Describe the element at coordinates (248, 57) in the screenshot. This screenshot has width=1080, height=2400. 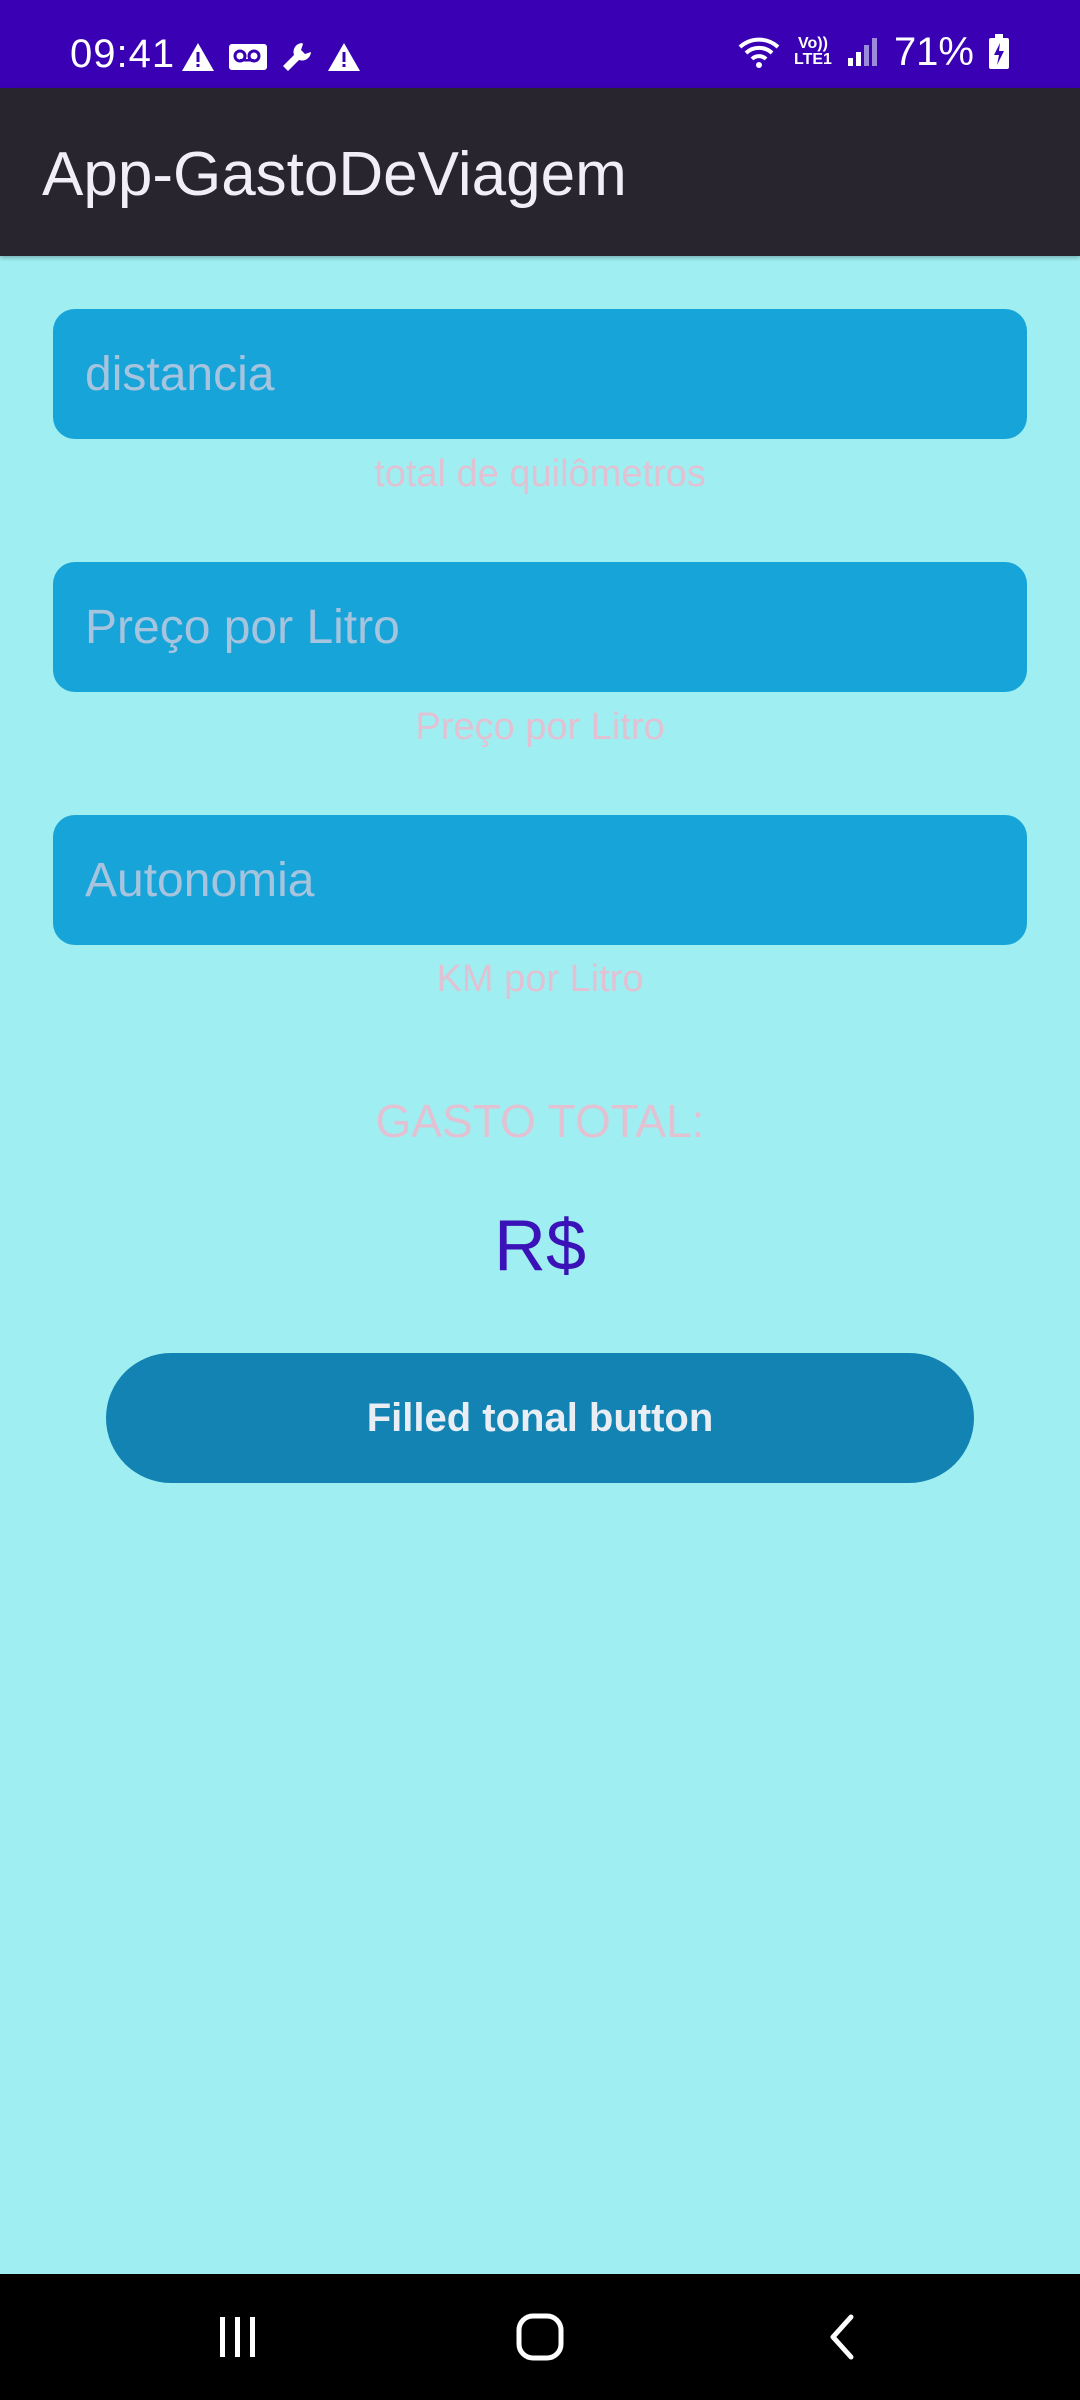
I see `voicemail-icon` at that location.